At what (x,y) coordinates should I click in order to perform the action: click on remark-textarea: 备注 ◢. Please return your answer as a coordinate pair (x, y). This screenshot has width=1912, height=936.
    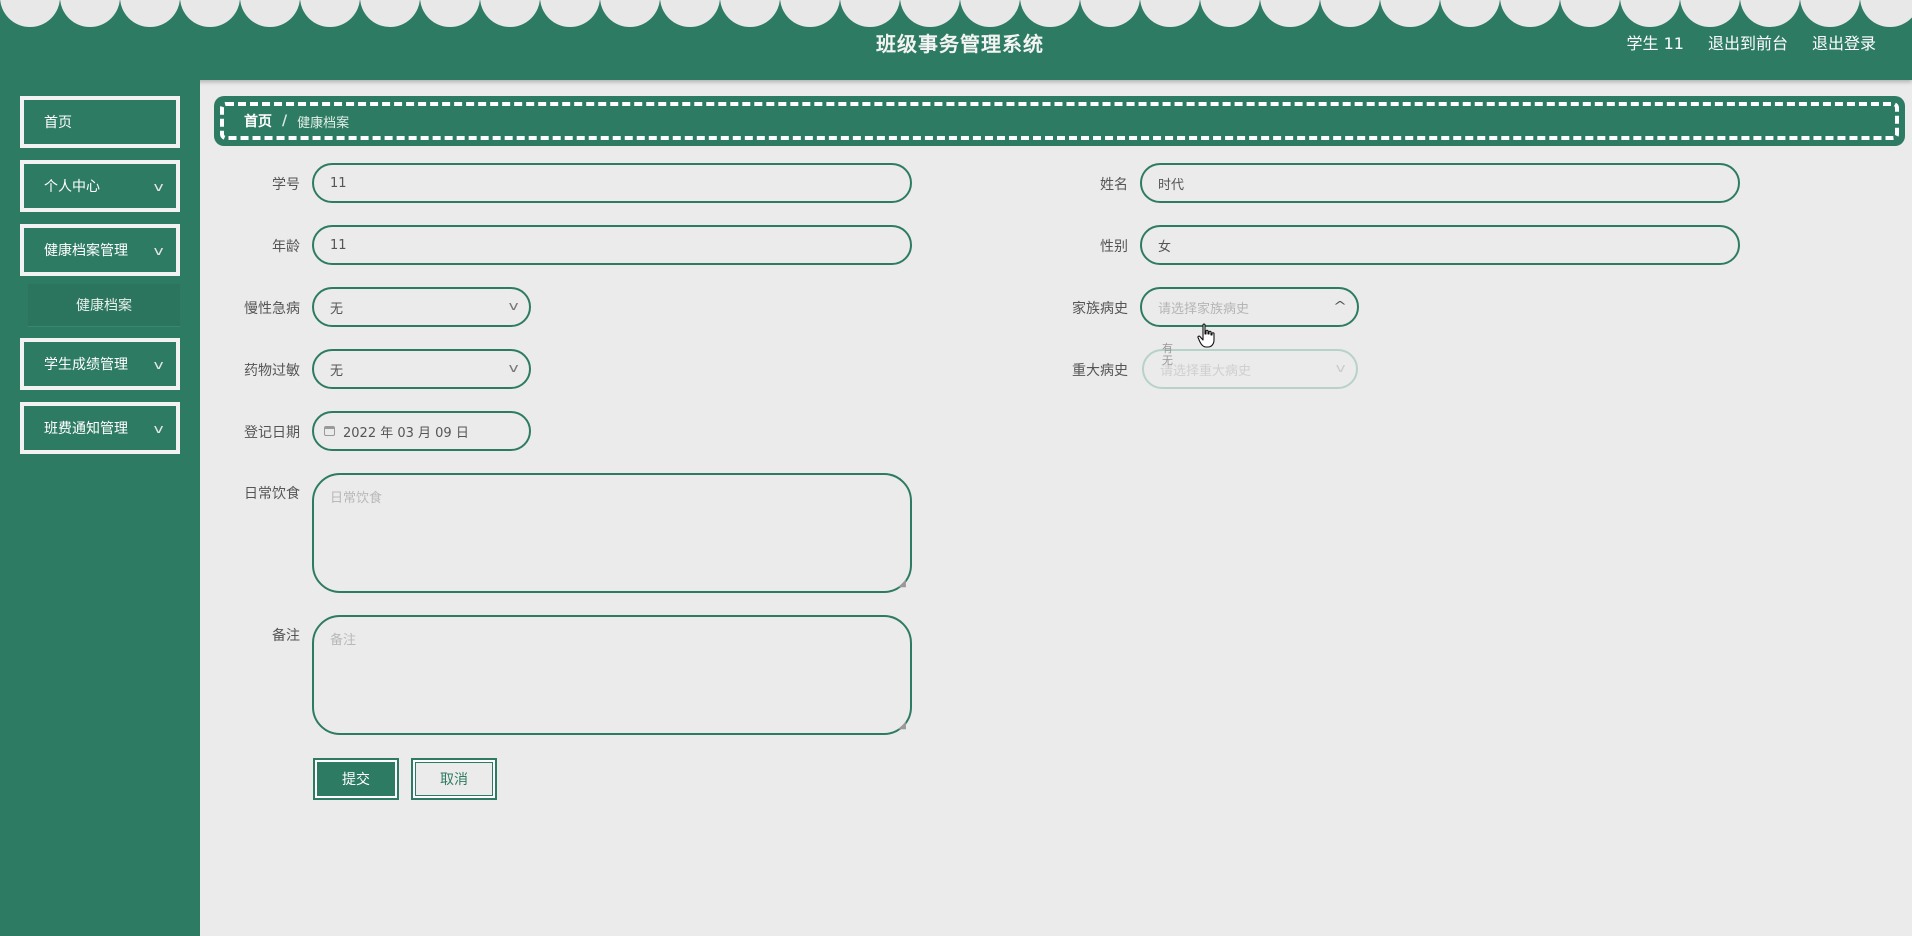
    Looking at the image, I should click on (612, 675).